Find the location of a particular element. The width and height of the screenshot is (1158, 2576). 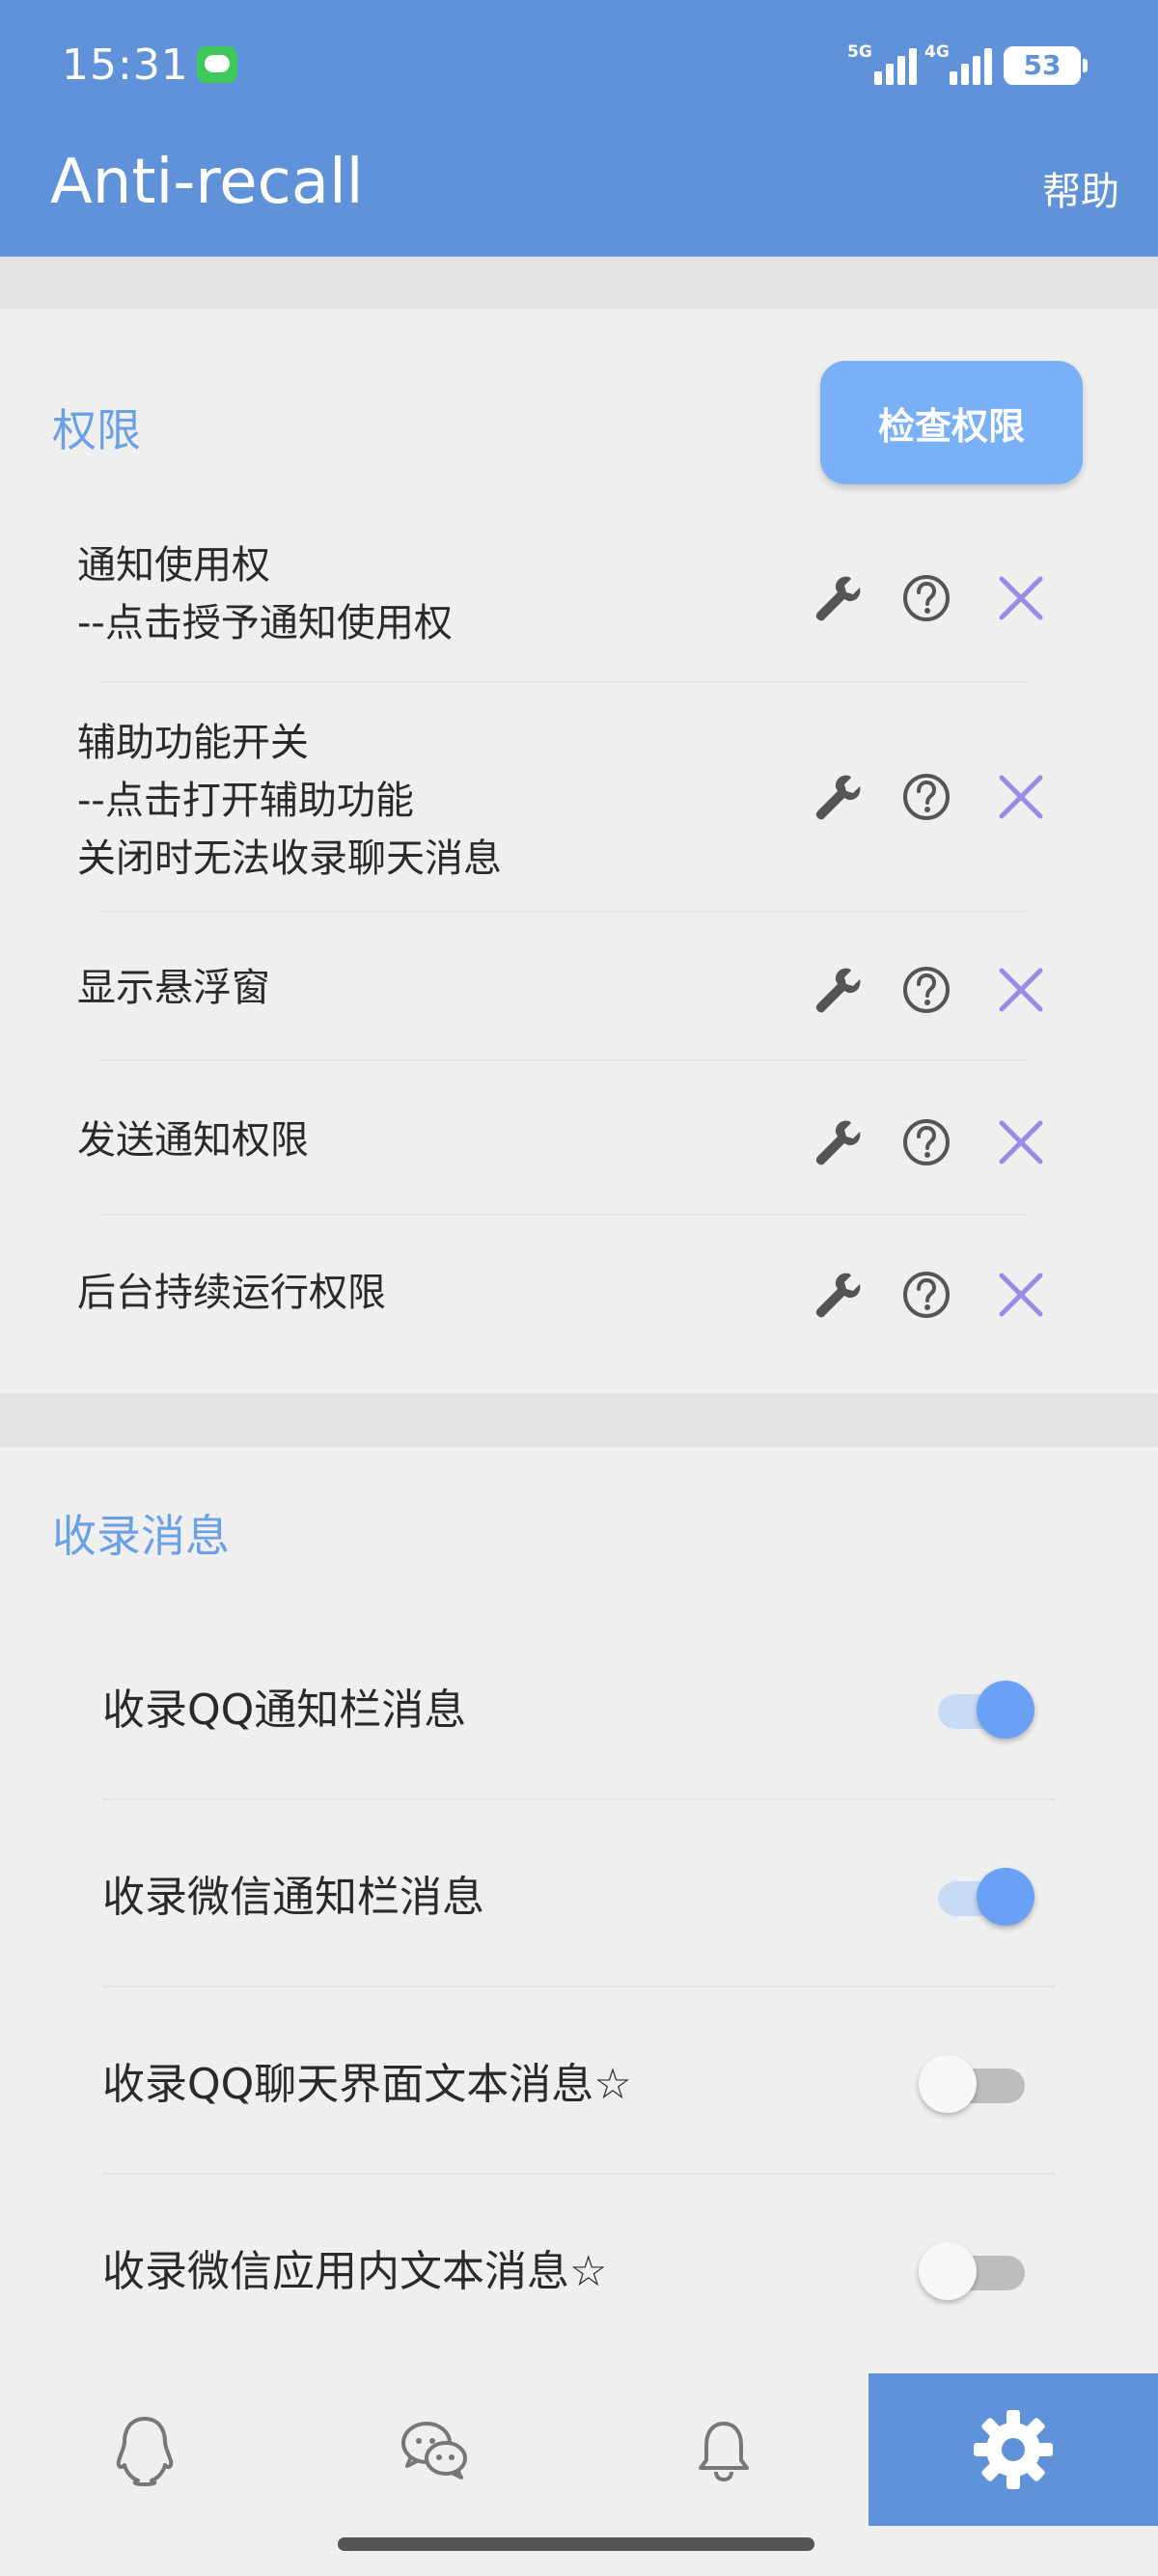

record-row: 收录微信应用内文本消息☆ is located at coordinates (579, 2269).